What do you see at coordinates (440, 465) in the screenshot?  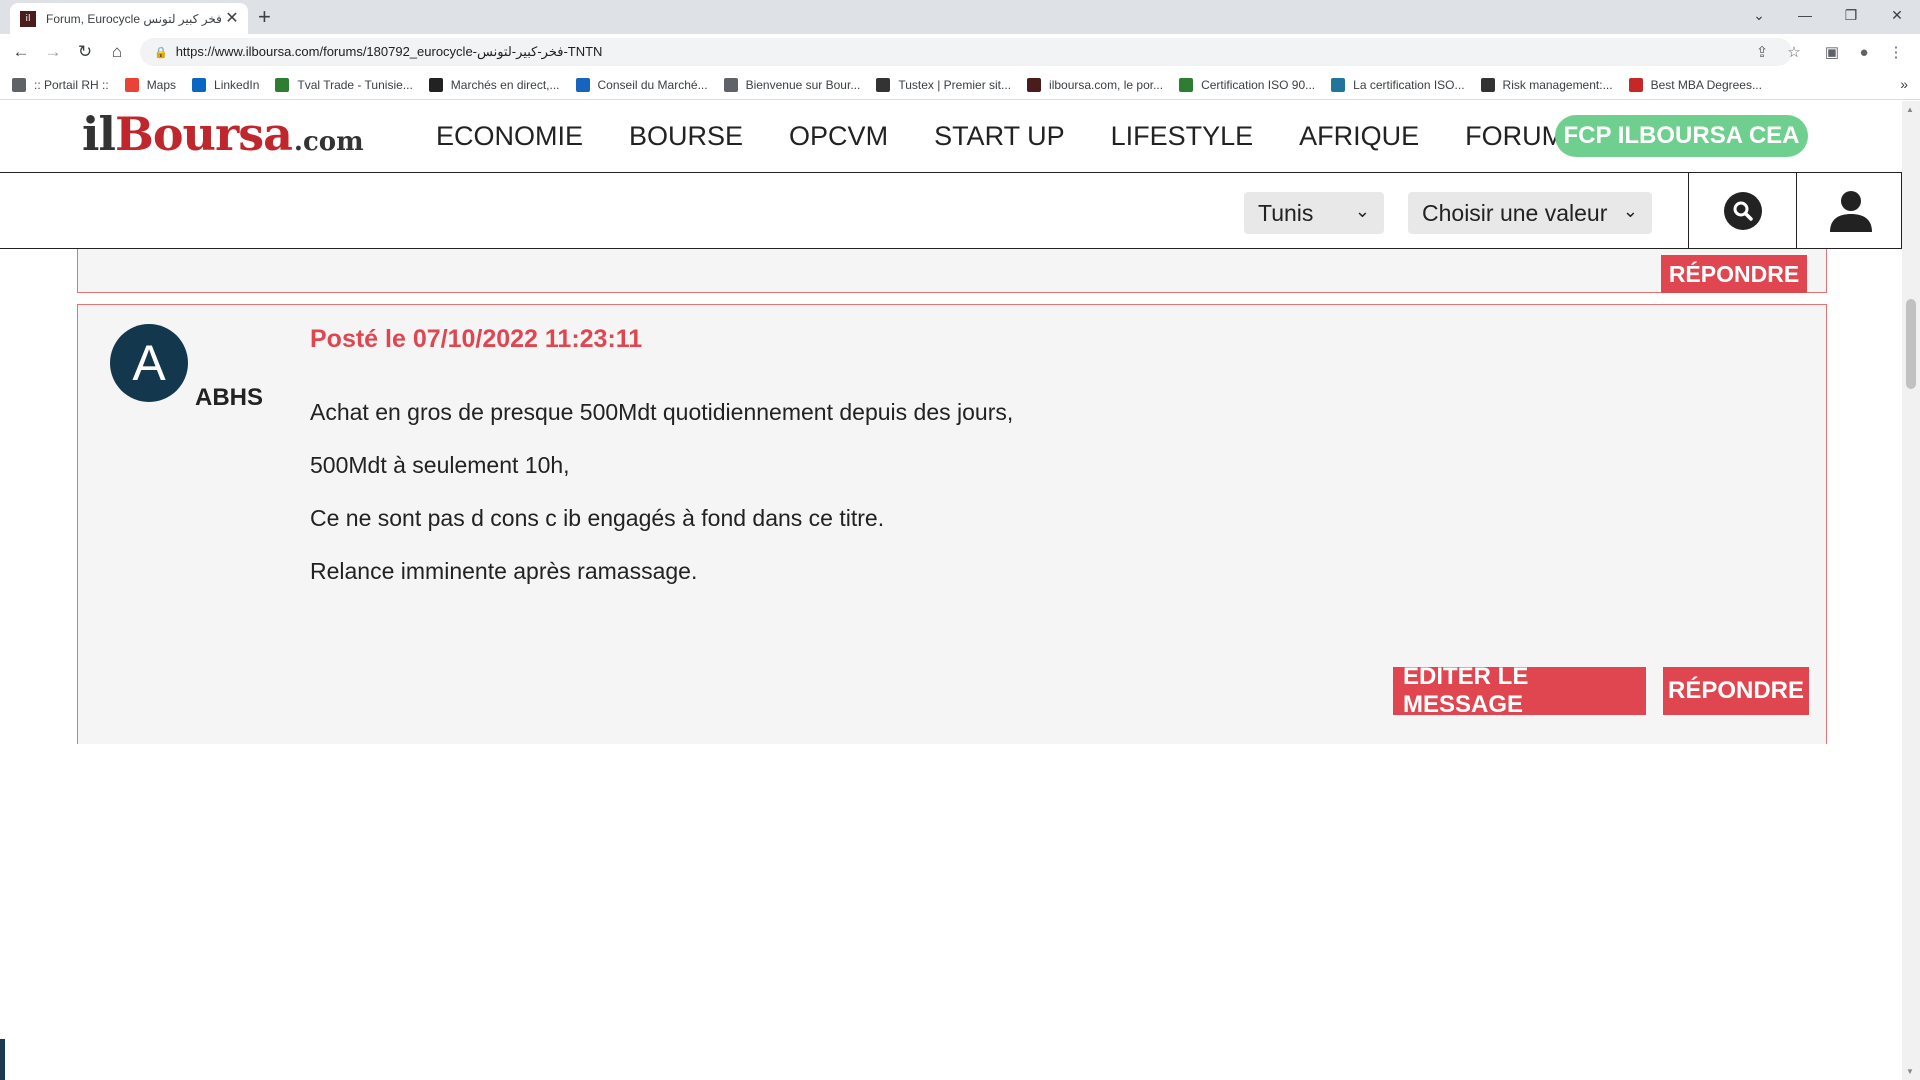 I see `post-paragraph: 500Mdt à seulement 10h,` at bounding box center [440, 465].